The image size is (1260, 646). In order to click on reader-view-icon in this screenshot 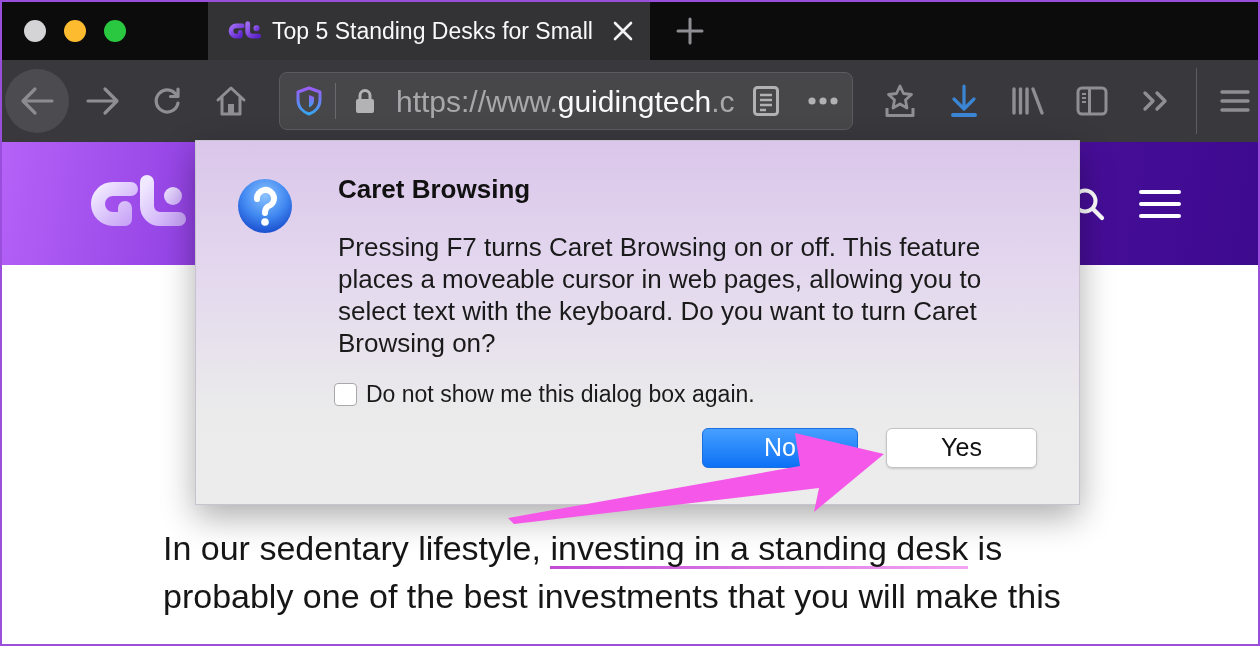, I will do `click(766, 101)`.